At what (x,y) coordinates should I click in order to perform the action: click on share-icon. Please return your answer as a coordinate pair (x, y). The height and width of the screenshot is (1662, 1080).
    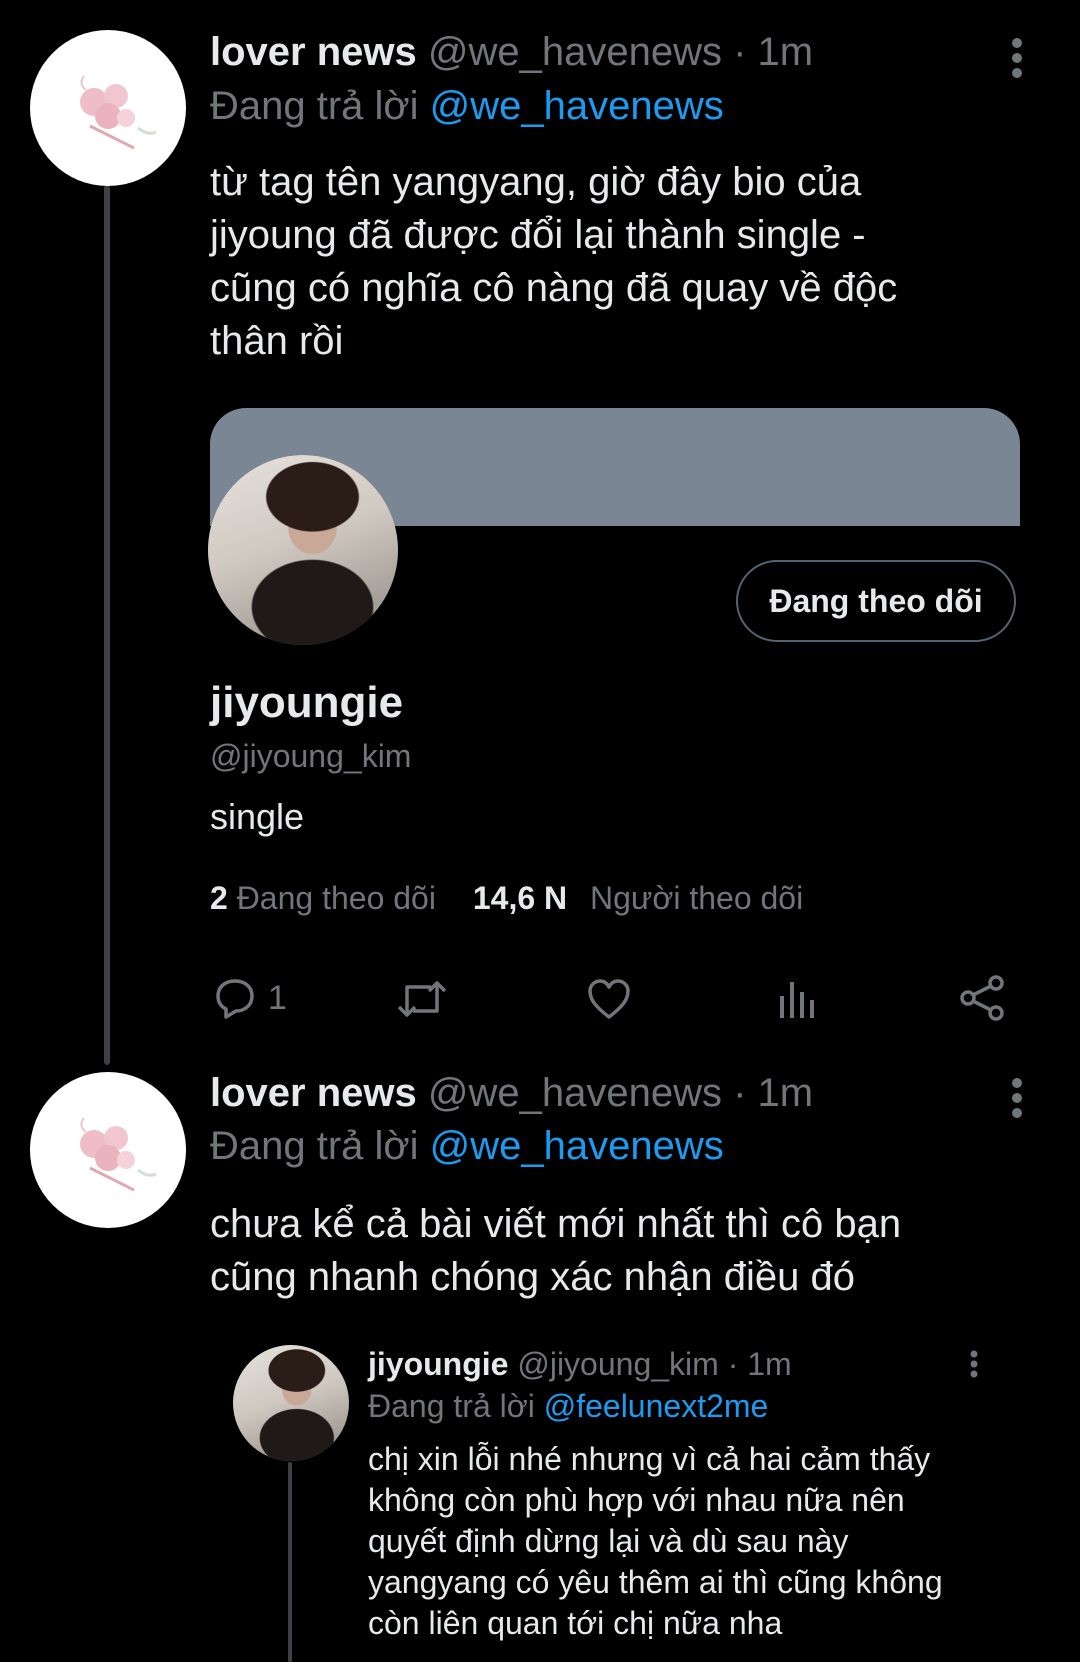
    Looking at the image, I should click on (982, 998).